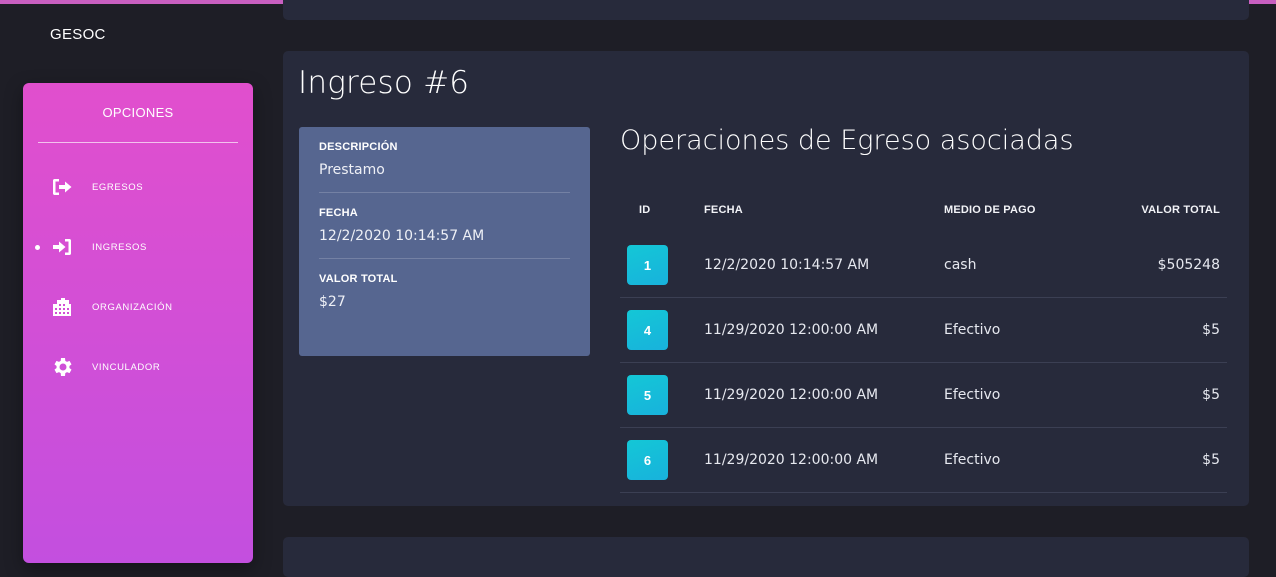 This screenshot has width=1276, height=577. What do you see at coordinates (923, 330) in the screenshot?
I see `table-row: 4 11/29/2020 12:00:00 AM Efectivo $5` at bounding box center [923, 330].